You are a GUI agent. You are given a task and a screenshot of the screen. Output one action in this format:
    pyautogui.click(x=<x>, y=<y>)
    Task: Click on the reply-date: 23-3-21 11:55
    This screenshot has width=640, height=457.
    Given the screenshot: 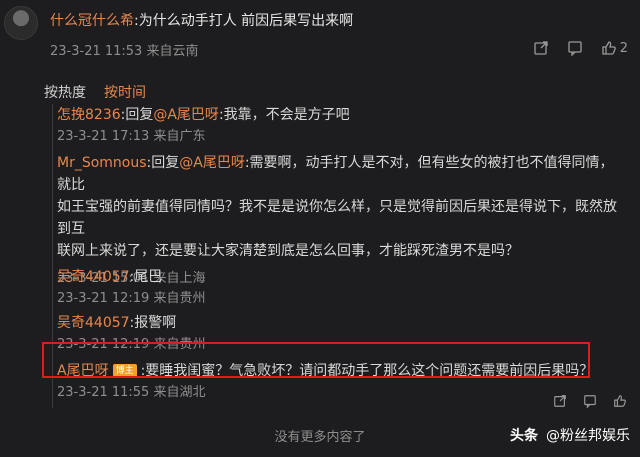 What is the action you would take?
    pyautogui.click(x=103, y=392)
    